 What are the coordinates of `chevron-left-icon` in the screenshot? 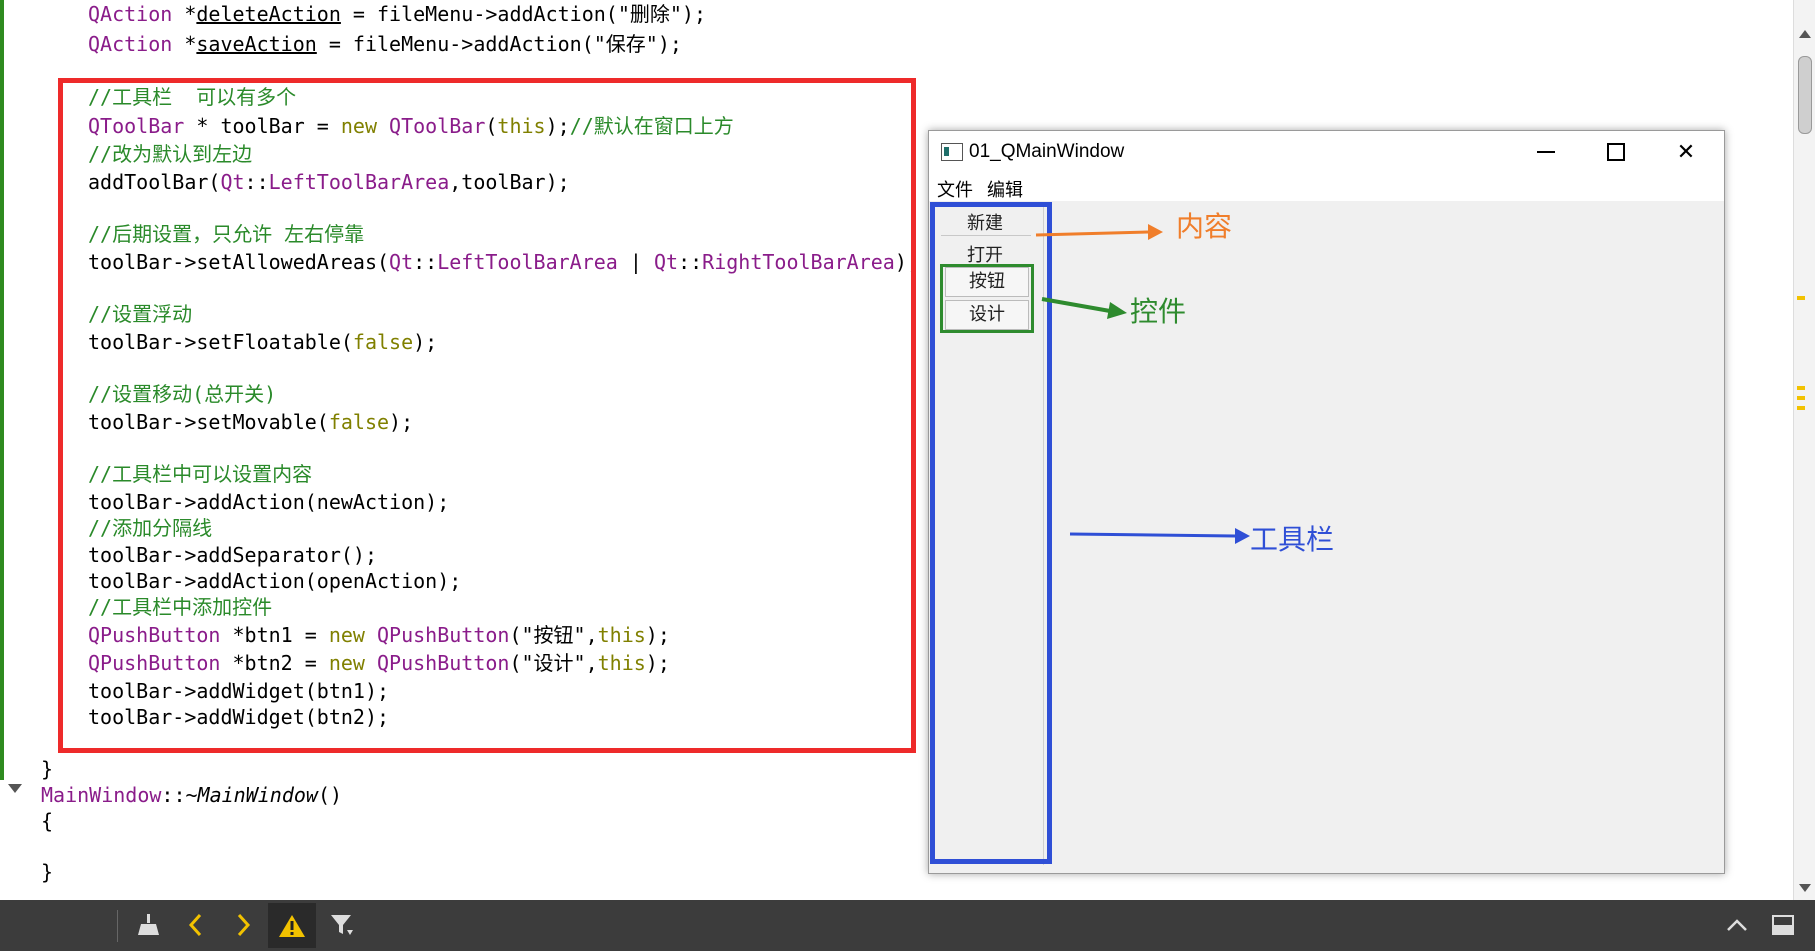 It's located at (196, 925).